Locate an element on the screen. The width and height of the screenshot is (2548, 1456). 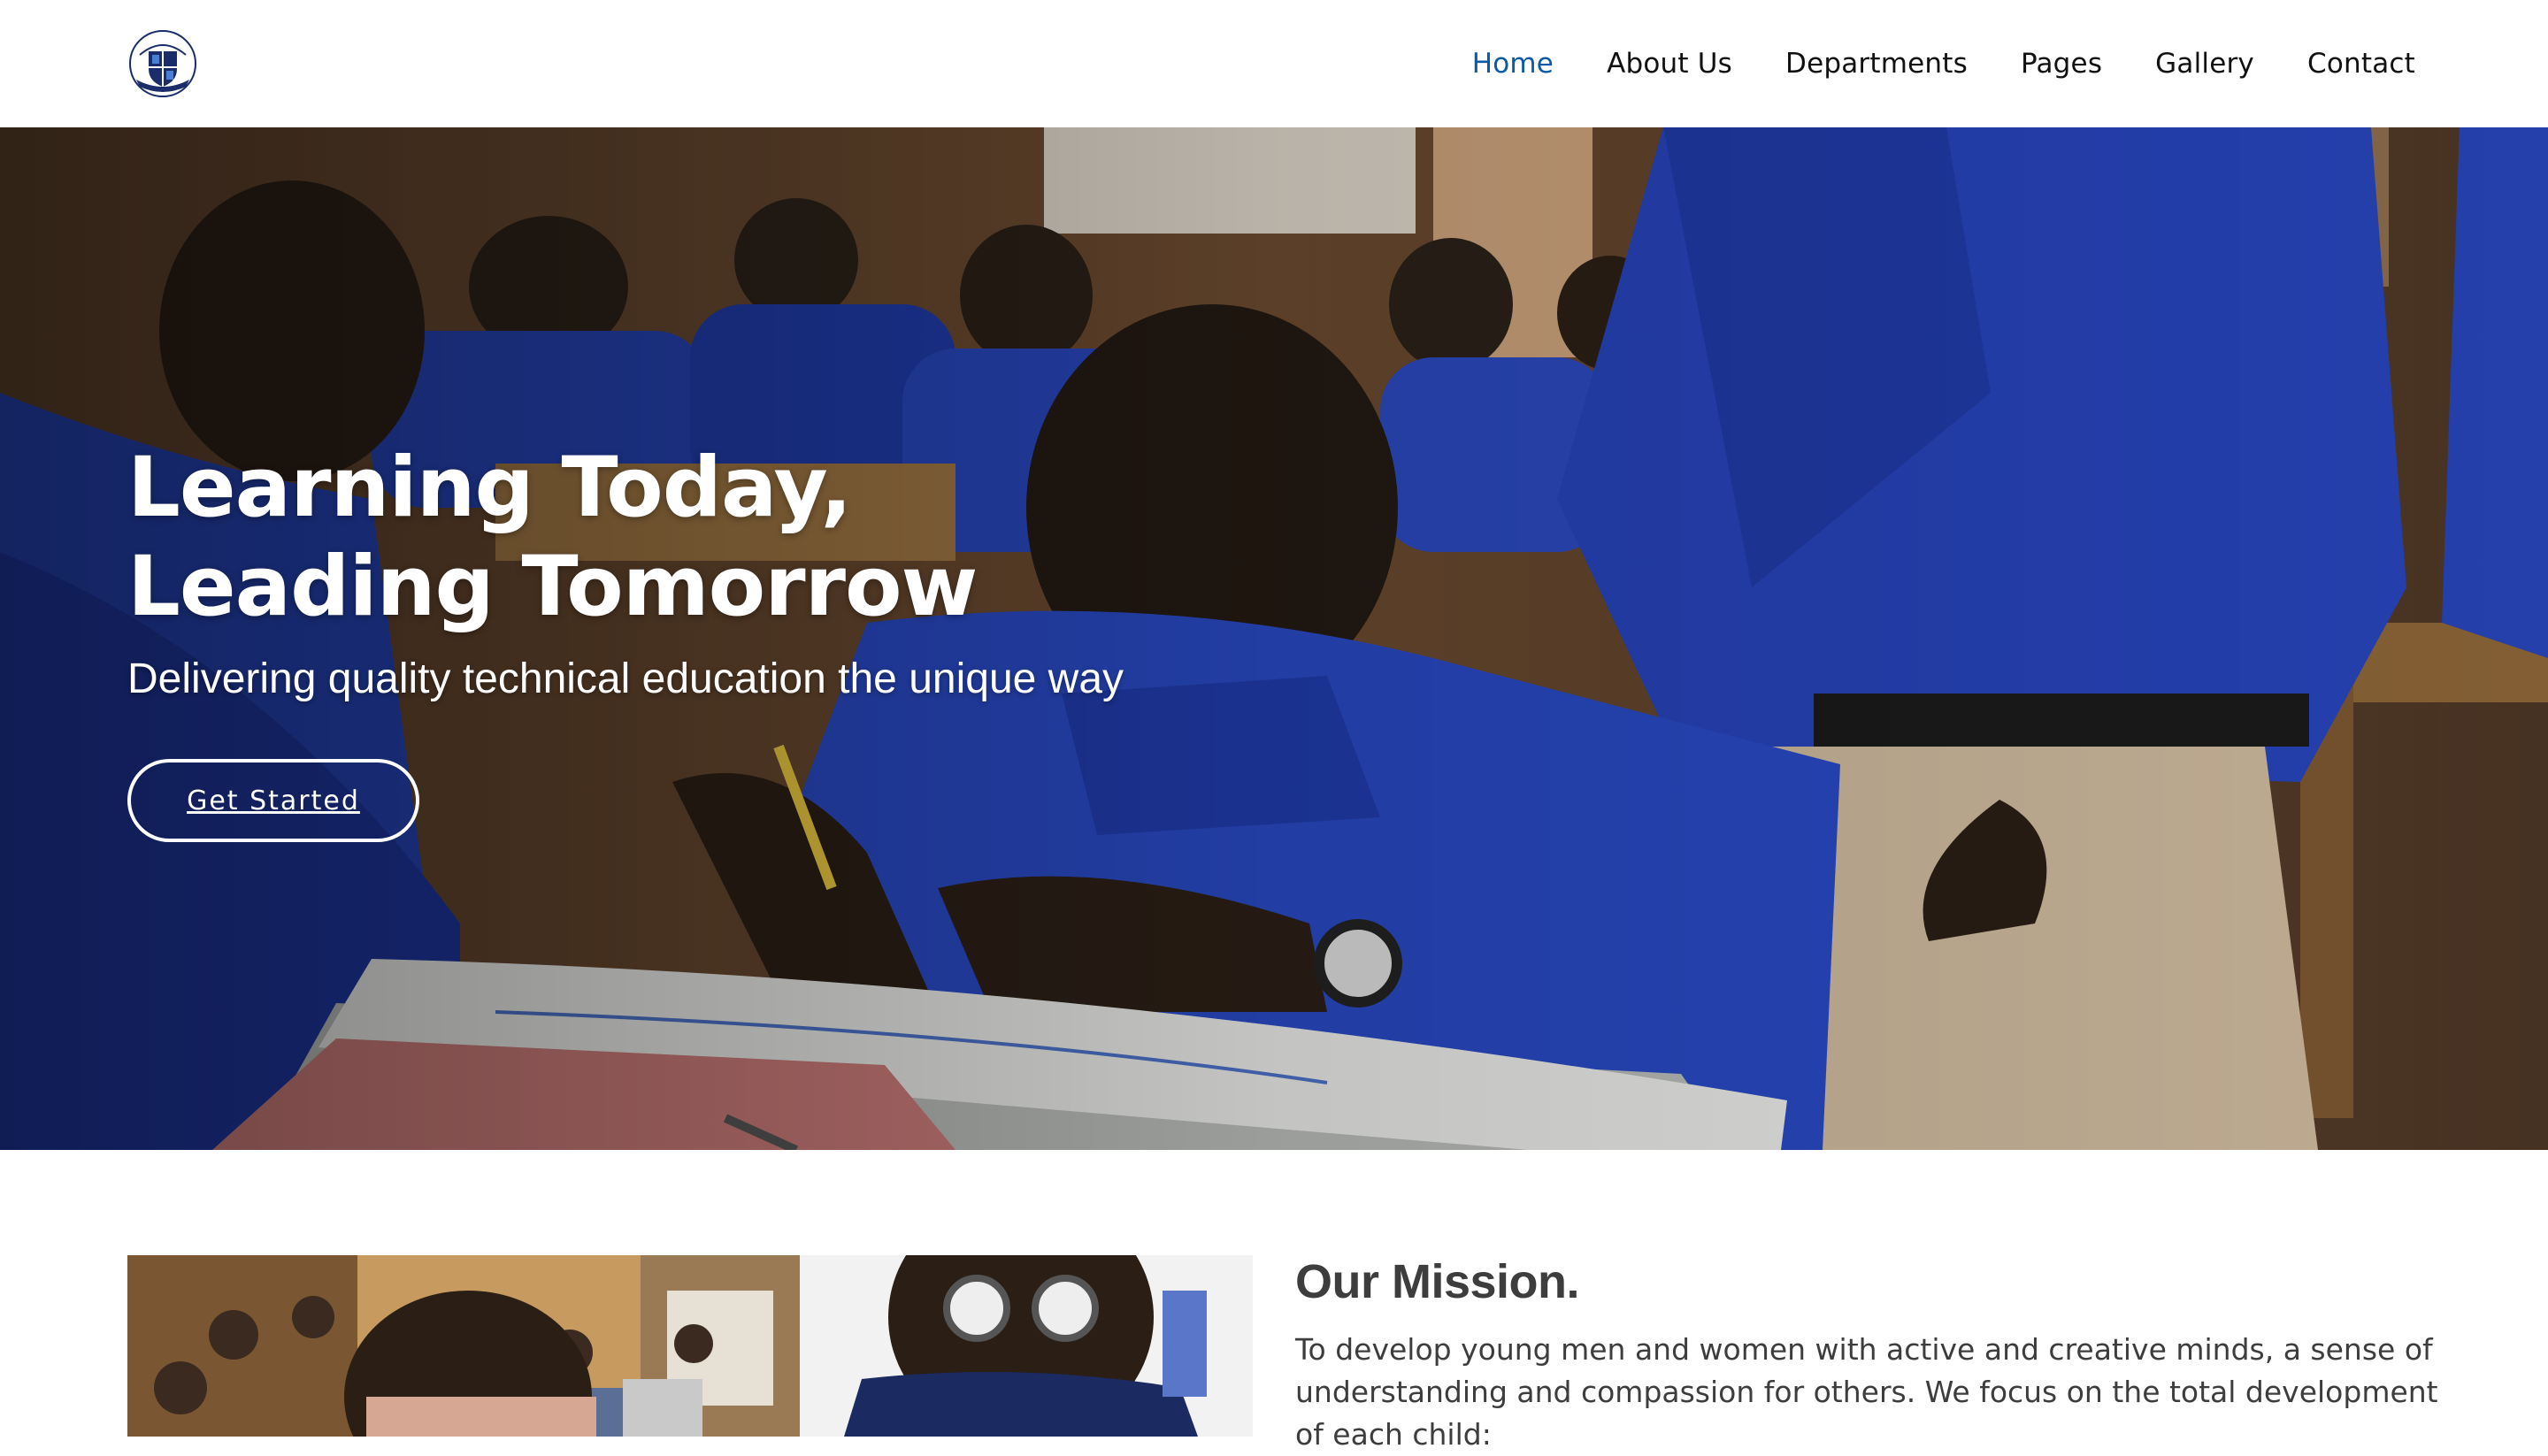
mission-photo is located at coordinates (690, 1346).